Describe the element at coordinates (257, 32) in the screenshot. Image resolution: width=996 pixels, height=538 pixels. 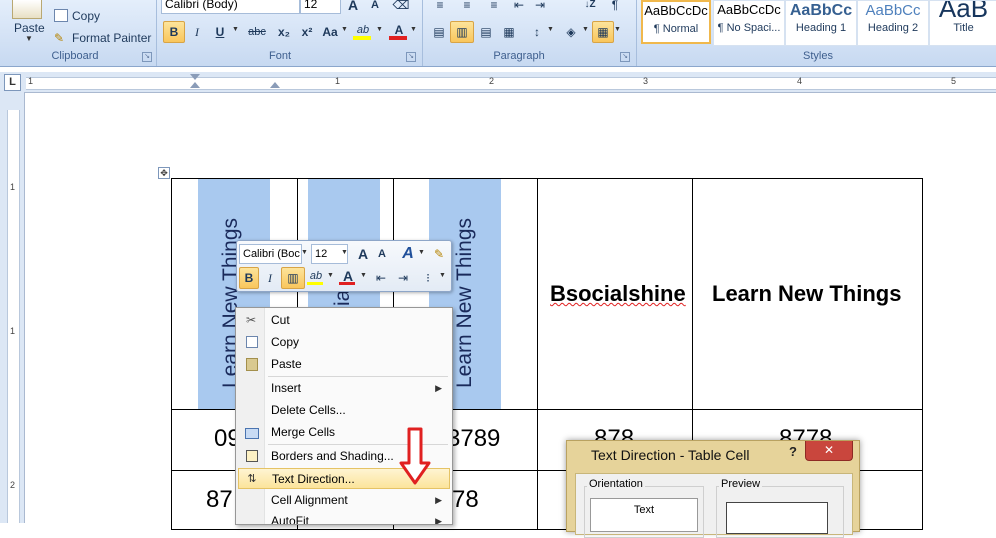
I see `strikethrough-button: abc` at that location.